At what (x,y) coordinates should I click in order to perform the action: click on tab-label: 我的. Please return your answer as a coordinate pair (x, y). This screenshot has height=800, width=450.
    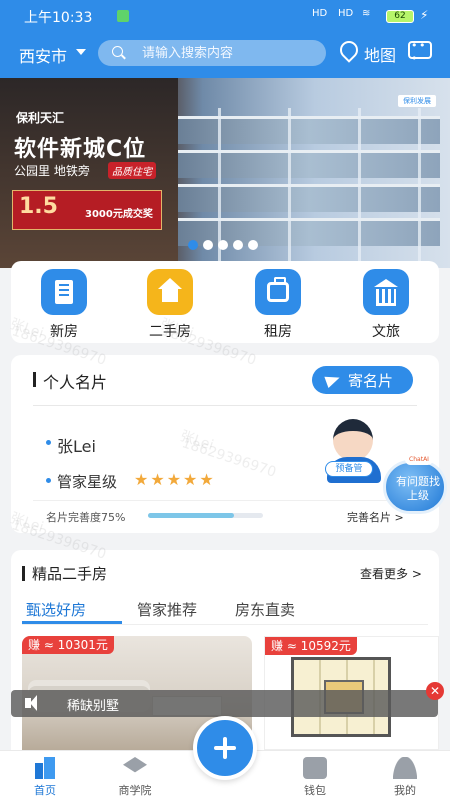
    Looking at the image, I should click on (405, 790).